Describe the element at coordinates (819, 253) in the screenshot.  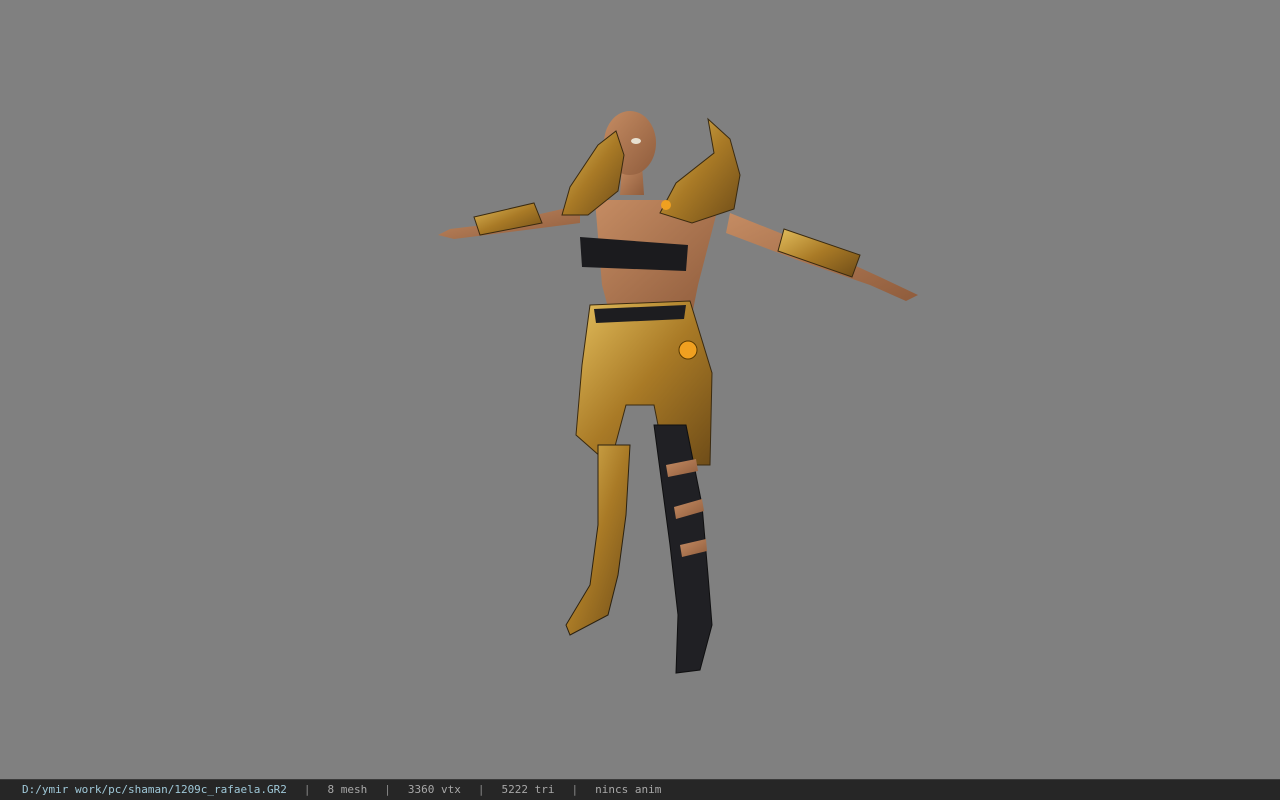
I see `right-bracer` at that location.